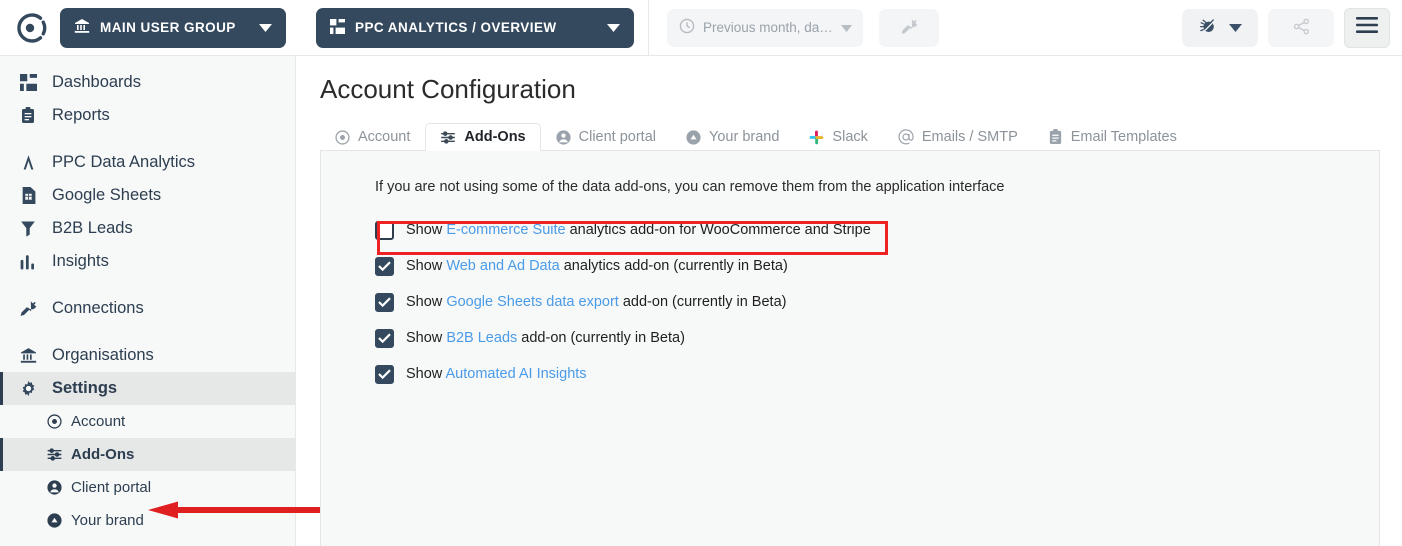  I want to click on sidebar-item-ppc-data-analytics: PPC Data Analytics, so click(147, 162).